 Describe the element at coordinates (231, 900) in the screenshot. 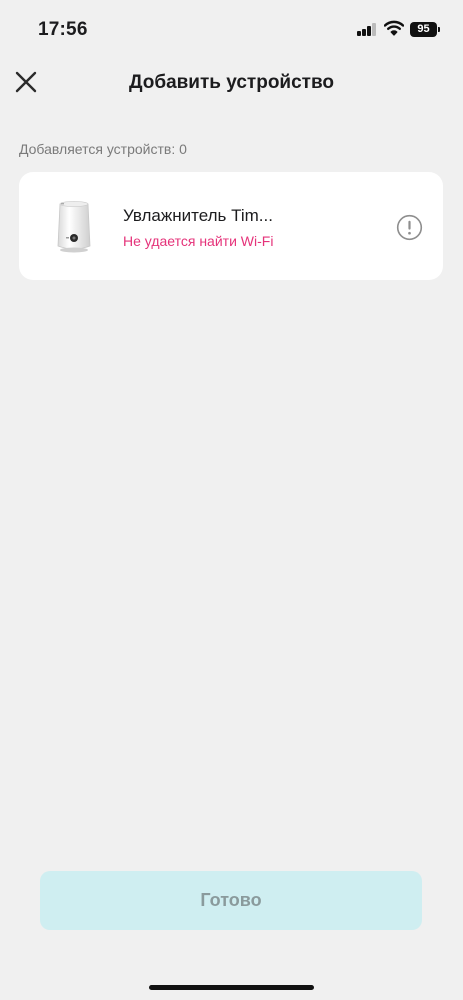

I see `done-button: Готово` at that location.